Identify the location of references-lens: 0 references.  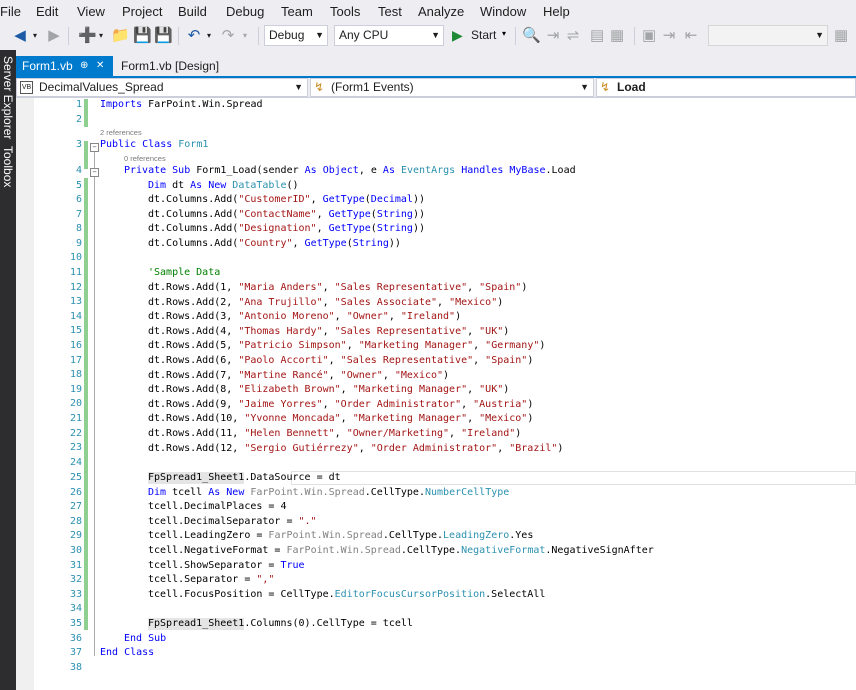
(145, 158).